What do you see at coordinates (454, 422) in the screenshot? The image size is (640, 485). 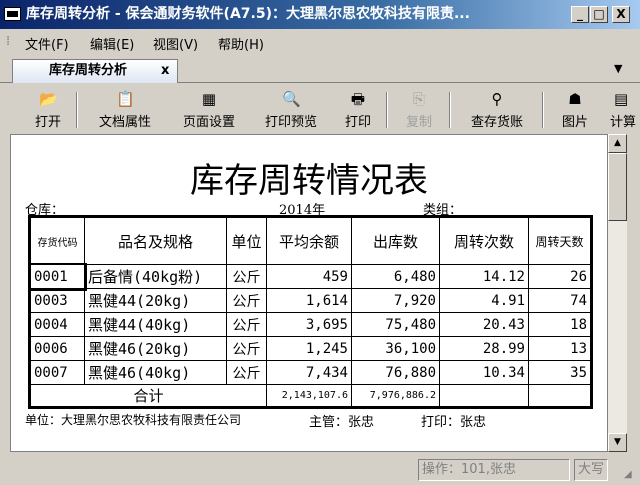 I see `footer-printer: 打印：张忠` at bounding box center [454, 422].